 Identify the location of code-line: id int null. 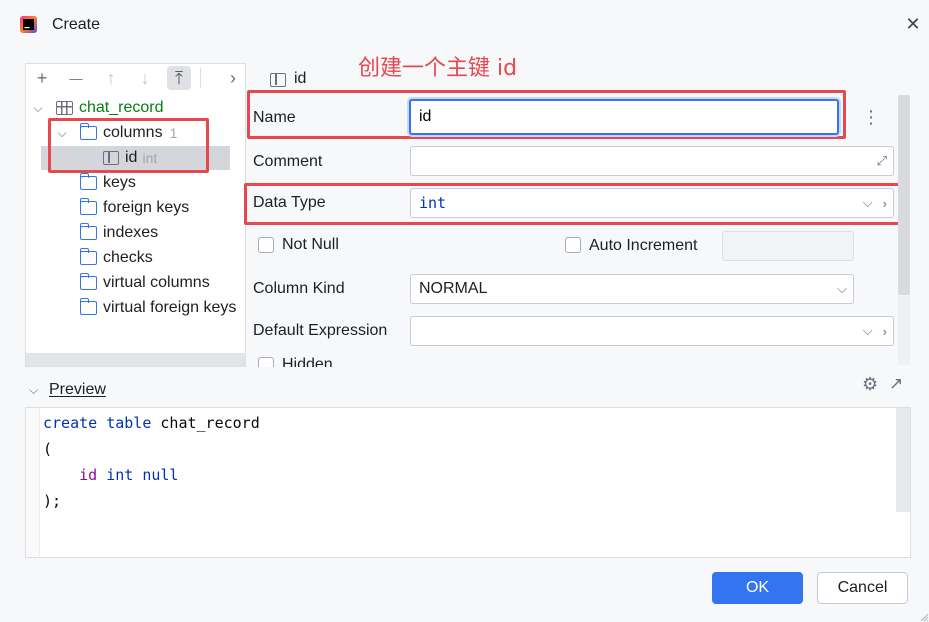
(151, 475).